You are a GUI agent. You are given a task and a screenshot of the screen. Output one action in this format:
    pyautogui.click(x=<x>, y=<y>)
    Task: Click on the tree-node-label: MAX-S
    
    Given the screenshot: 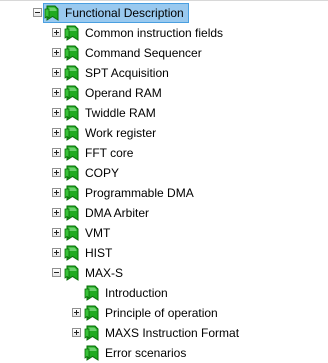 What is the action you would take?
    pyautogui.click(x=104, y=273)
    